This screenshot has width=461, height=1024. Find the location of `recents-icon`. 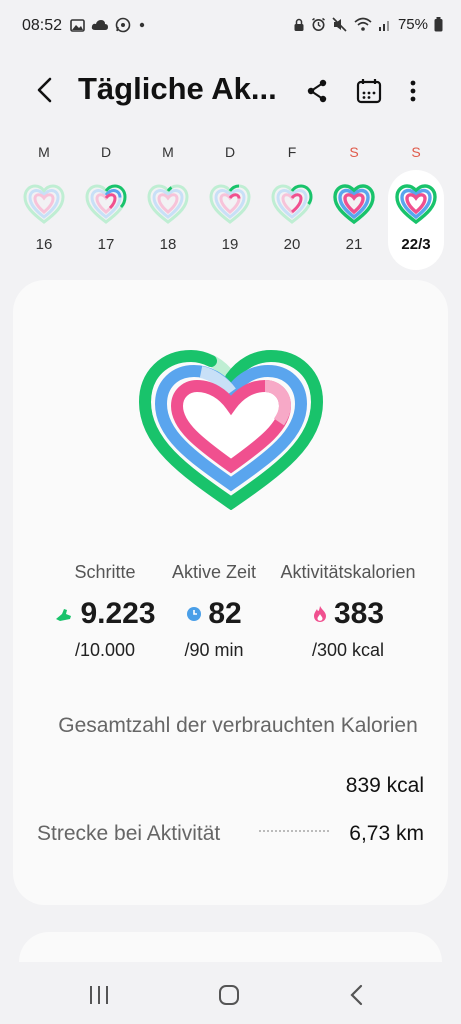

recents-icon is located at coordinates (99, 995).